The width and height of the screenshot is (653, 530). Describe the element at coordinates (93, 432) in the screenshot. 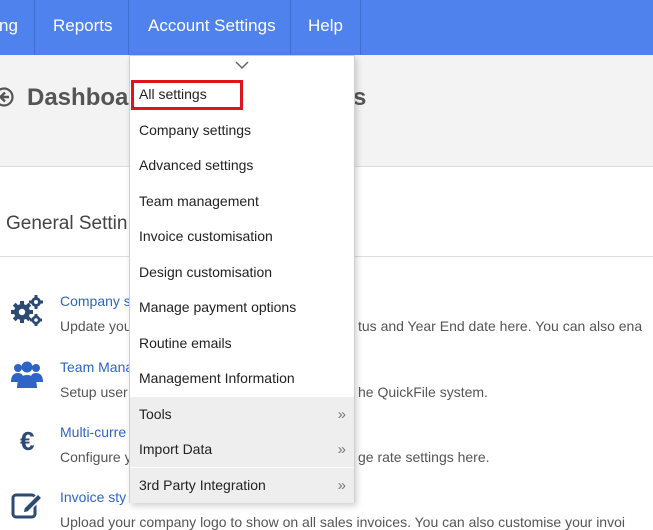

I see `row-title-currency: Multi-curre` at that location.